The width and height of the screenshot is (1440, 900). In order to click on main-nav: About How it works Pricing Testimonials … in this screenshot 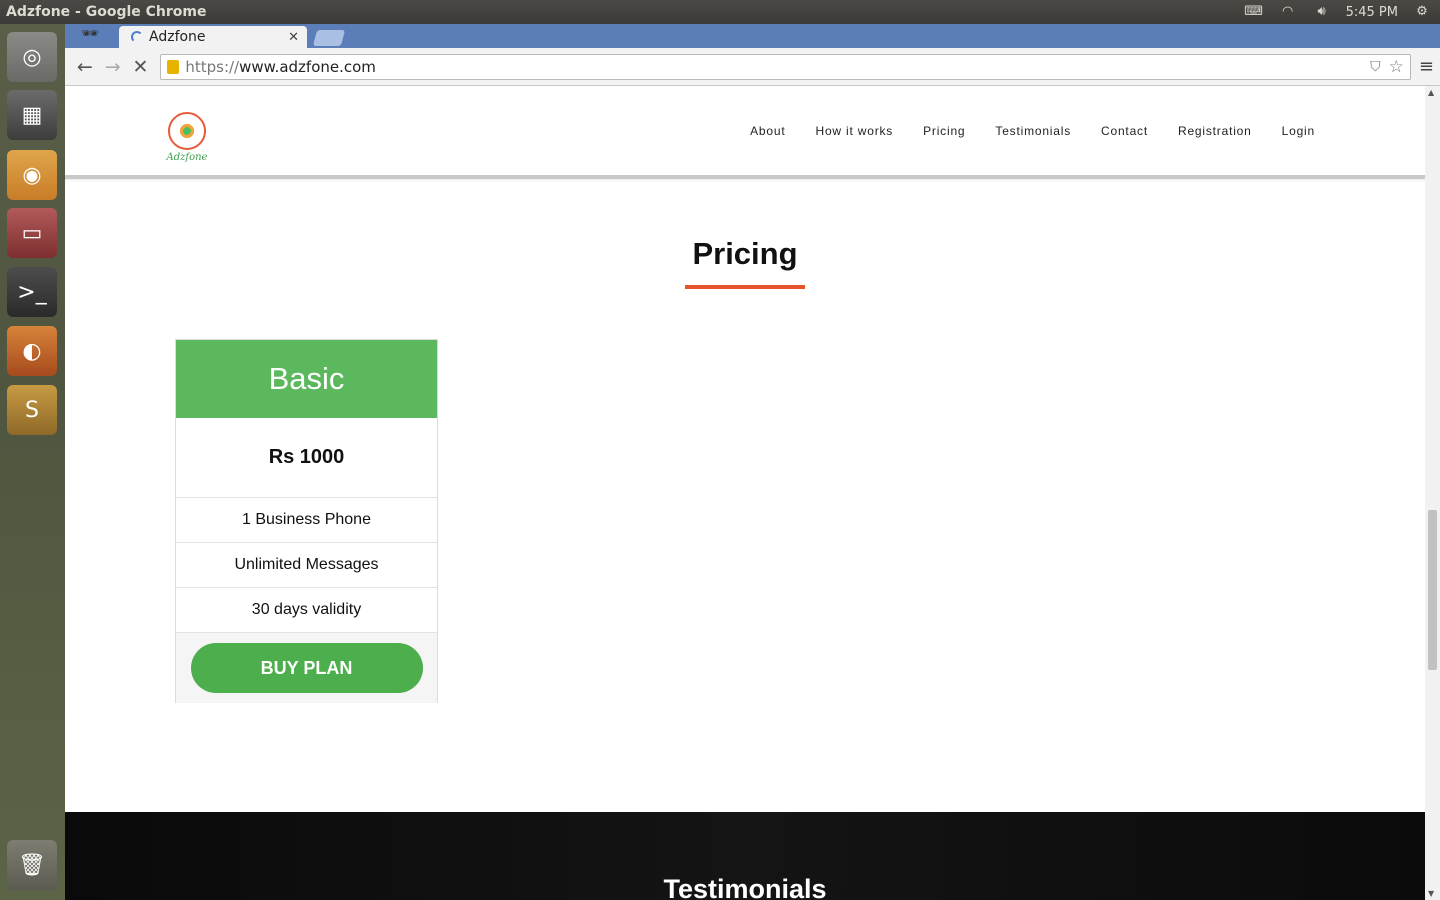, I will do `click(1032, 131)`.